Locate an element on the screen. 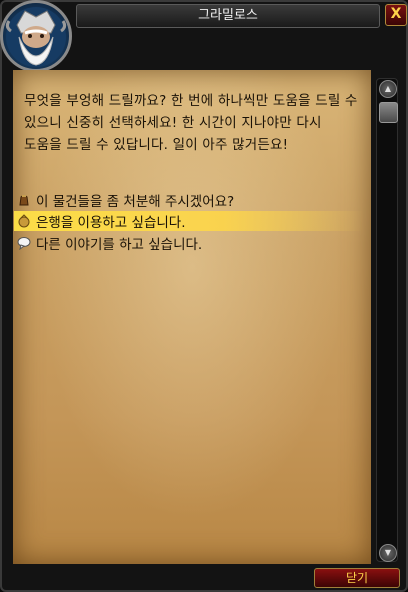  scrollbar-track is located at coordinates (387, 320).